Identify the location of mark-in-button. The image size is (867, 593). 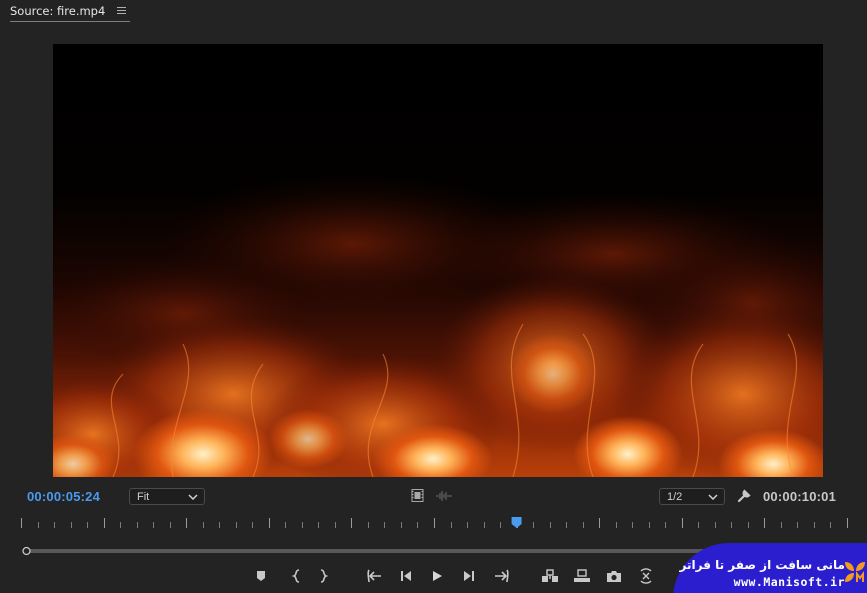
(296, 576).